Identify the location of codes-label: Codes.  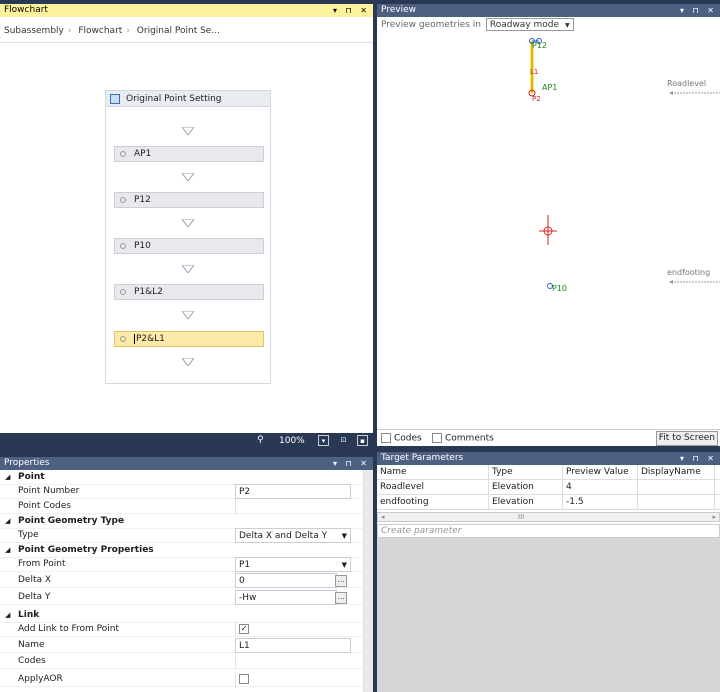
(408, 438).